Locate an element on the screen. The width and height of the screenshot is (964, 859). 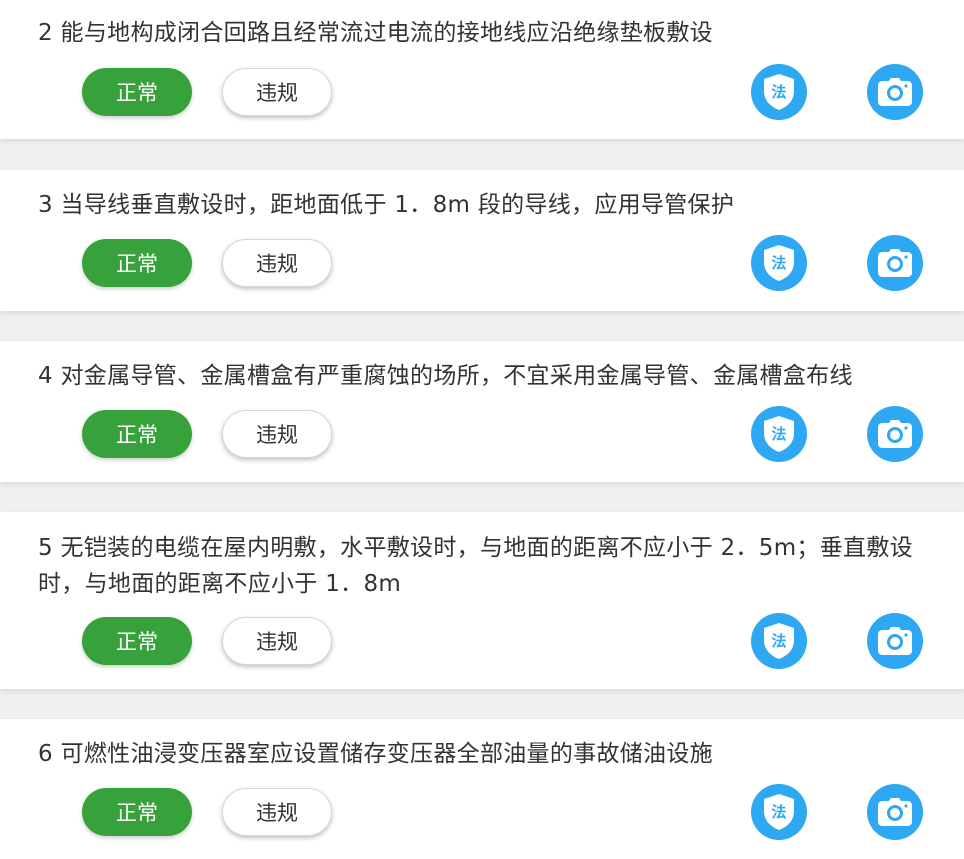
check-item-text: 4 对金属导管、金属槽盒有严重腐蚀的场所，不宜采用金属导管、金属槽盒布线 is located at coordinates (445, 376).